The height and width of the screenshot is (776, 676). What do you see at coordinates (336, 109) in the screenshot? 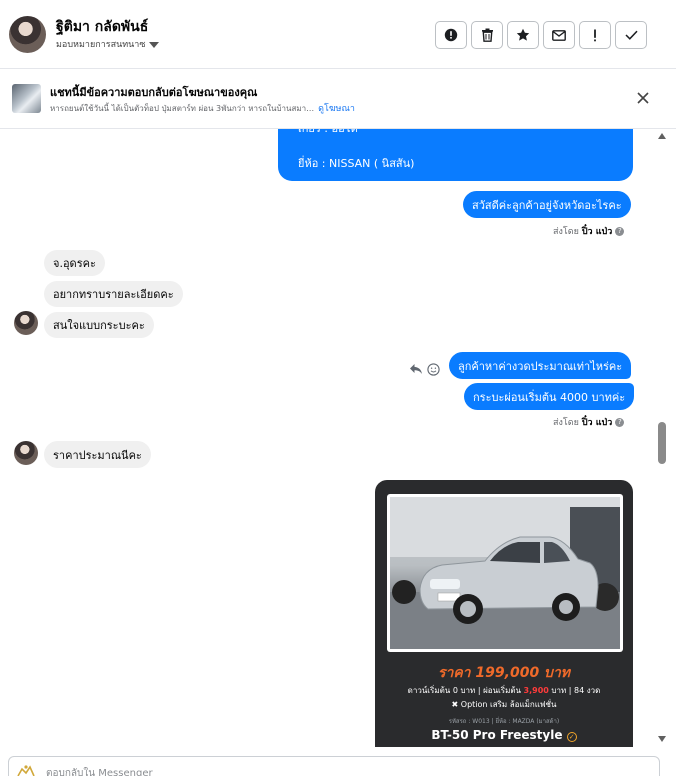
I see `view-ad-link: ดูโฆษณา` at bounding box center [336, 109].